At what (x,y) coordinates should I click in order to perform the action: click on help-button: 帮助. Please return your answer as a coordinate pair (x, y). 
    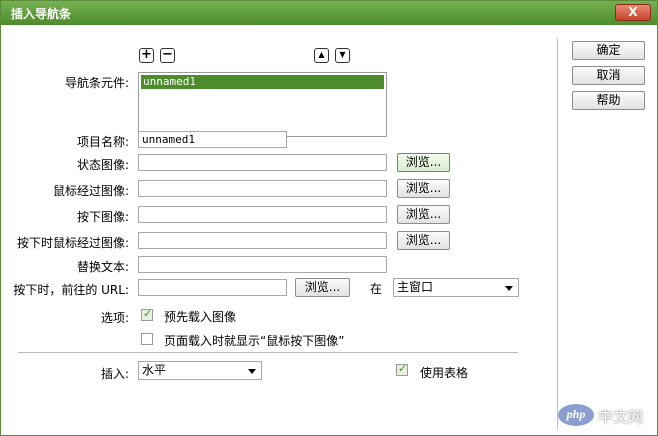
    Looking at the image, I should click on (608, 100).